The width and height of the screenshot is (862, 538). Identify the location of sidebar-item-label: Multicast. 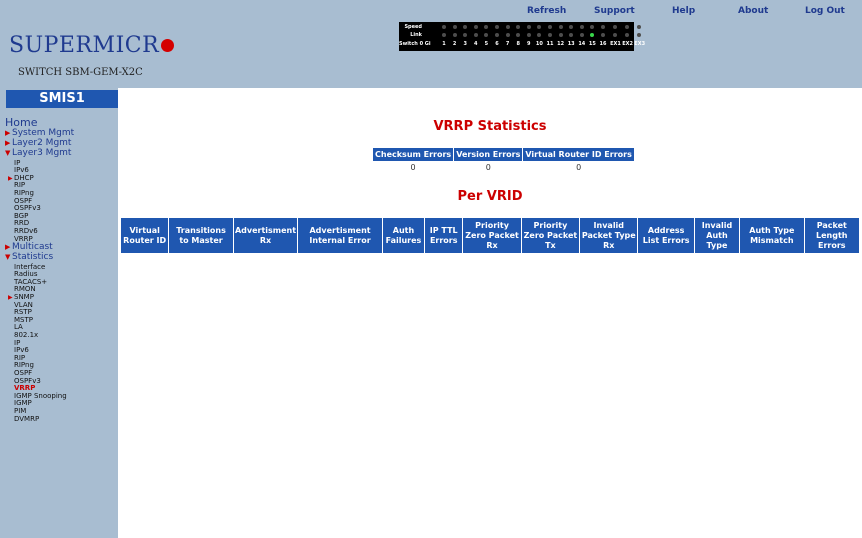
(32, 247).